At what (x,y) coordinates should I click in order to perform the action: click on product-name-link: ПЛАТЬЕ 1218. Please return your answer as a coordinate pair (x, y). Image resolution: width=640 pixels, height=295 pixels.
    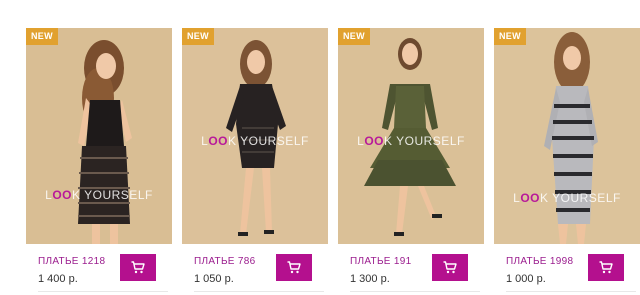
    Looking at the image, I should click on (71, 261).